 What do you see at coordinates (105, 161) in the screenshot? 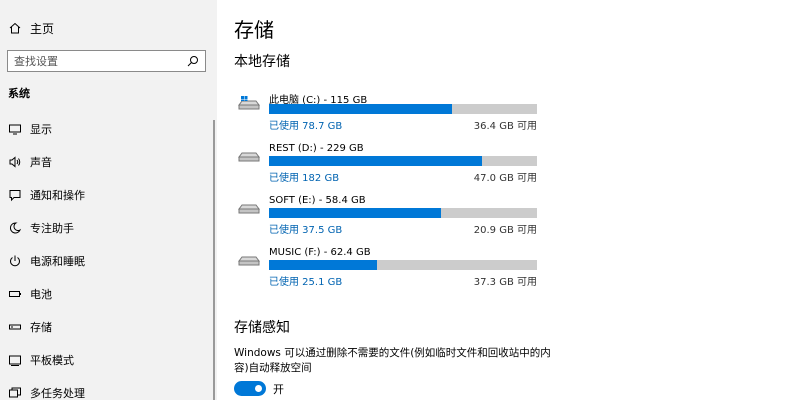
I see `sidebar-item-sound: 声音` at bounding box center [105, 161].